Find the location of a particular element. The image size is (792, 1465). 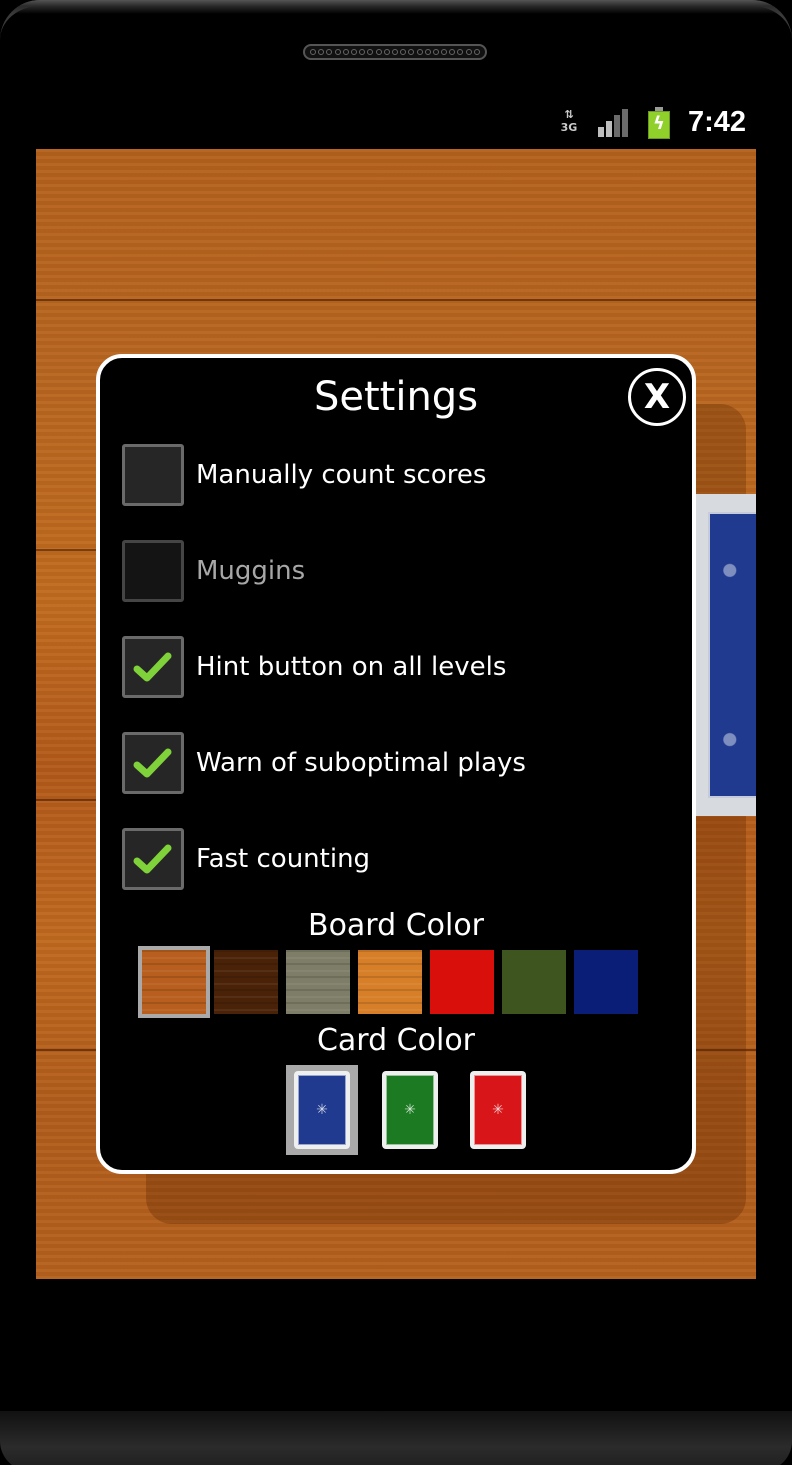

setting-option: Hint button on all levels is located at coordinates (314, 667).